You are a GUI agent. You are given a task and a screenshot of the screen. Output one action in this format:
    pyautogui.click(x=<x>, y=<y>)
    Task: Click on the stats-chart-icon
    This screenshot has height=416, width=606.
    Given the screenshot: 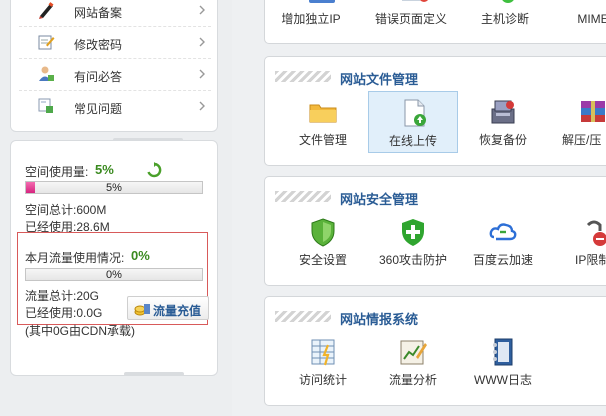 What is the action you would take?
    pyautogui.click(x=323, y=352)
    